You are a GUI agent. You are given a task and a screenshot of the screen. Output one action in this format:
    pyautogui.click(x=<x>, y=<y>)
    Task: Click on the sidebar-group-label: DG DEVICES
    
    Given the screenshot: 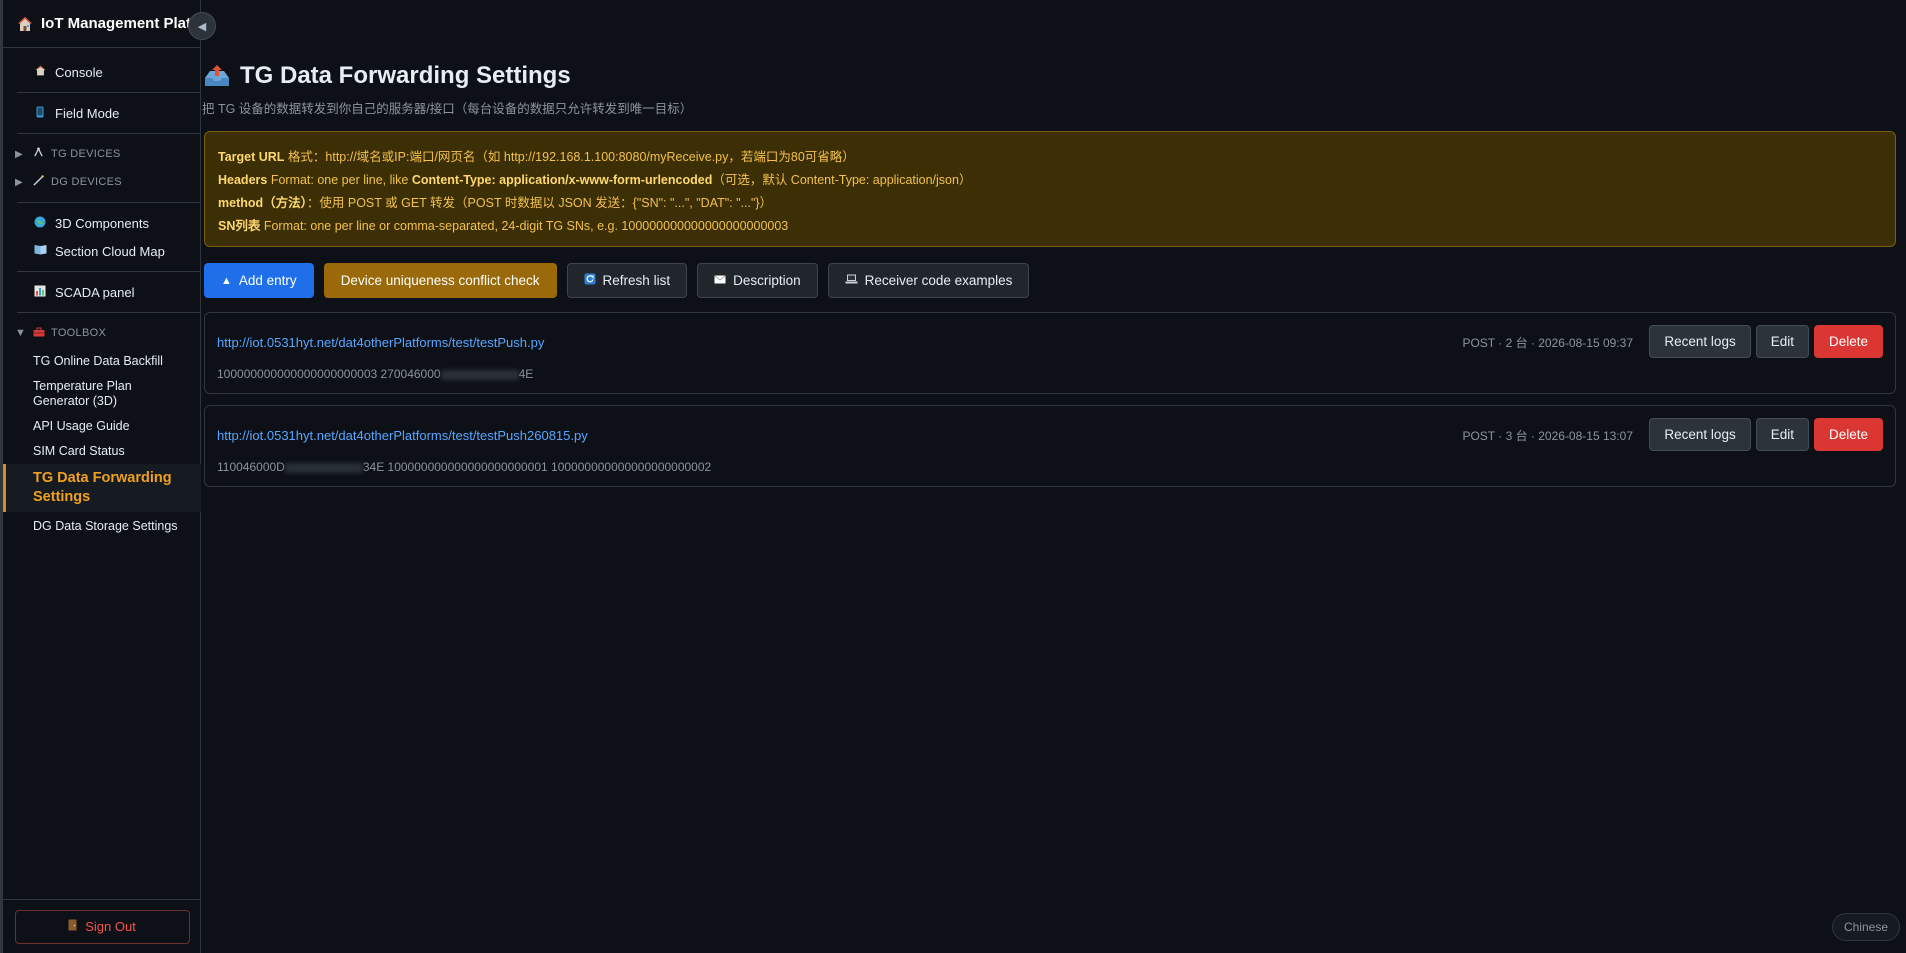 What is the action you would take?
    pyautogui.click(x=86, y=182)
    